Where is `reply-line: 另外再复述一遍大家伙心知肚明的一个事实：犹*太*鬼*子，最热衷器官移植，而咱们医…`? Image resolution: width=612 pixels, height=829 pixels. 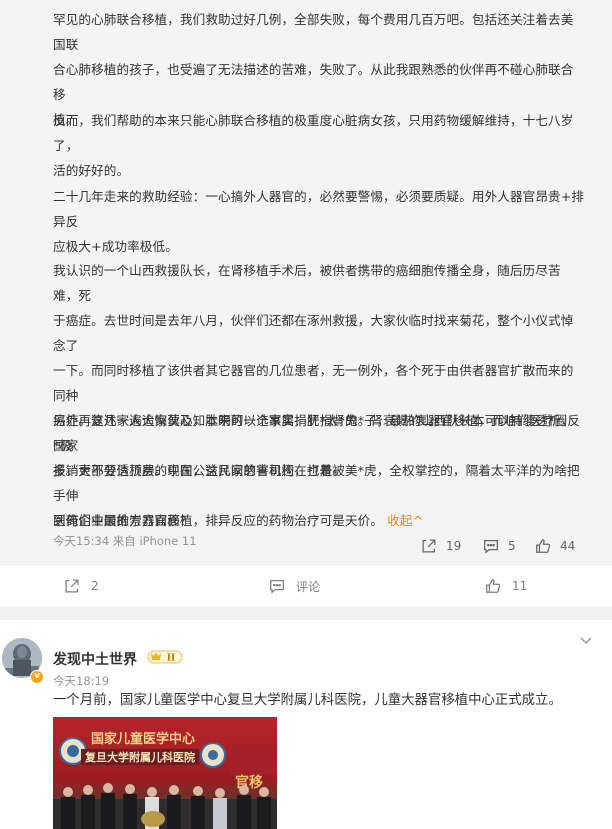
reply-line: 另外再复述一遍大家伙心知肚明的一个事实：犹*太*鬼*子，最热衷器官移植，而咱们医… is located at coordinates (316, 433).